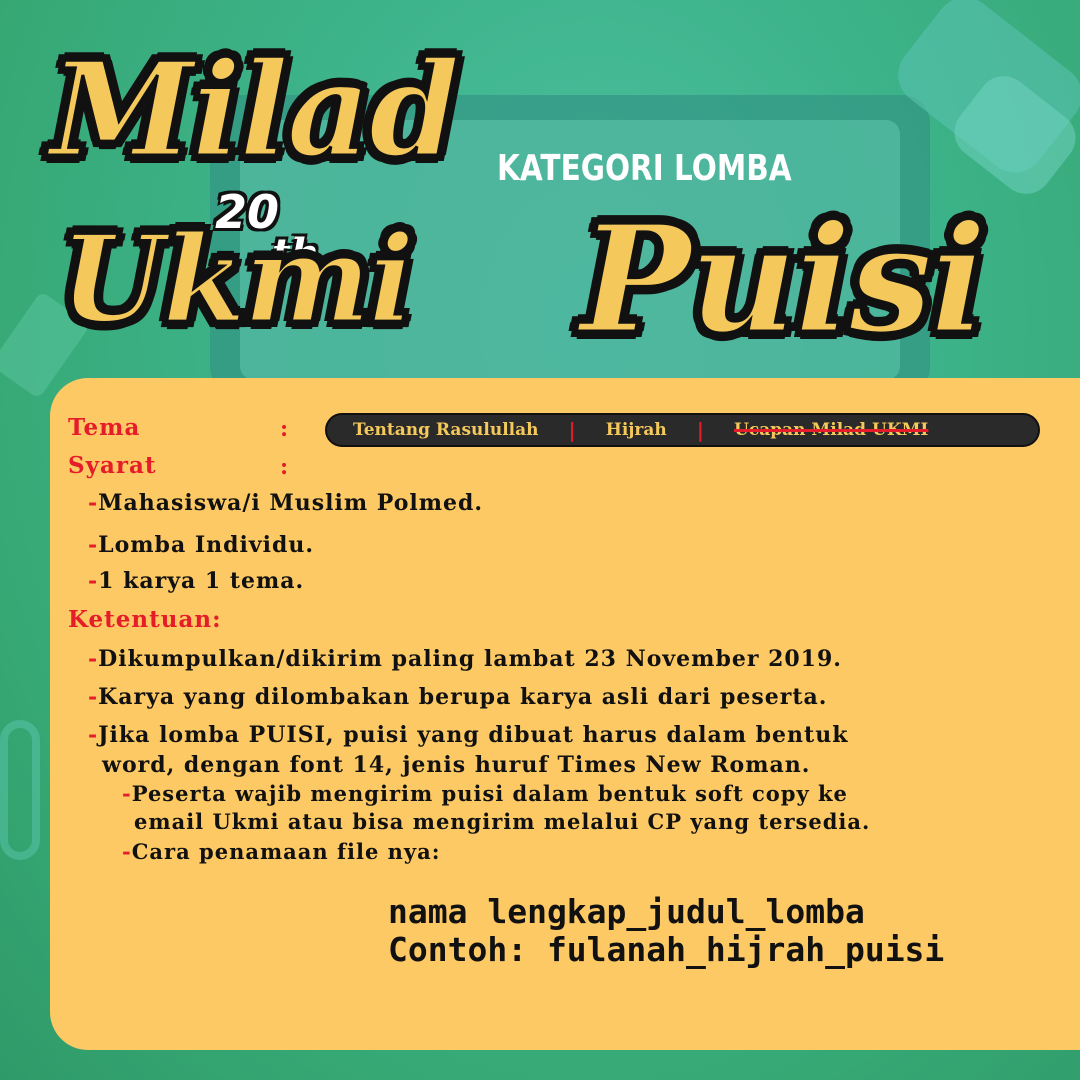  What do you see at coordinates (636, 430) in the screenshot?
I see `tema-option-hijrah: Hijrah` at bounding box center [636, 430].